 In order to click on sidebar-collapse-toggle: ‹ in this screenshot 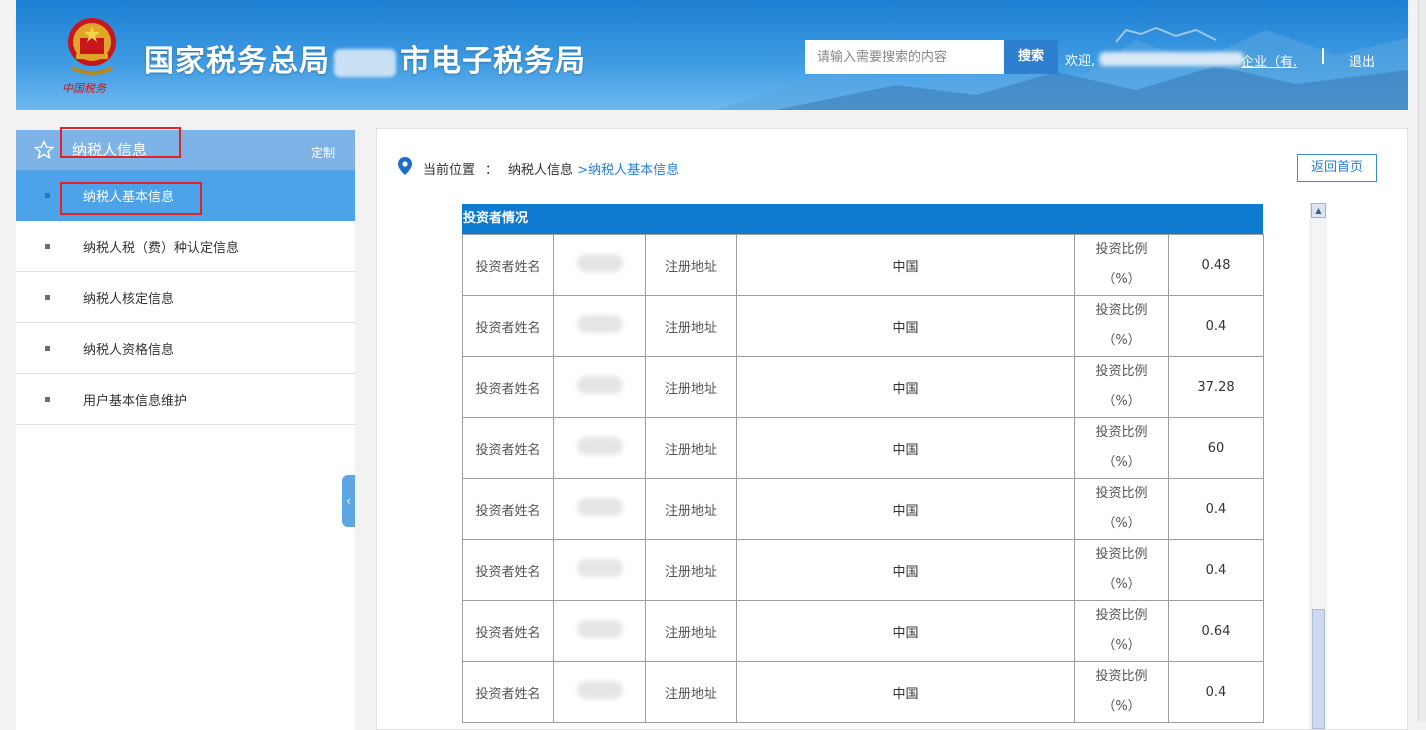, I will do `click(348, 501)`.